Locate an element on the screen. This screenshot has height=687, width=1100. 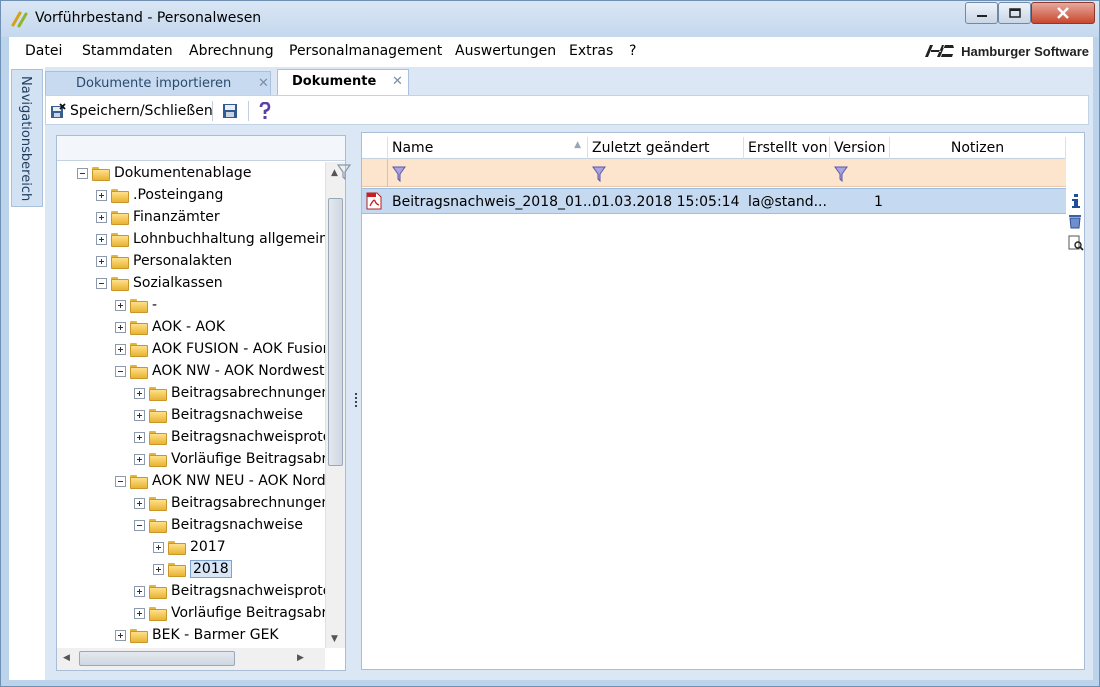
cell-modified: 01.03.2018 15:05:14 is located at coordinates (666, 202).